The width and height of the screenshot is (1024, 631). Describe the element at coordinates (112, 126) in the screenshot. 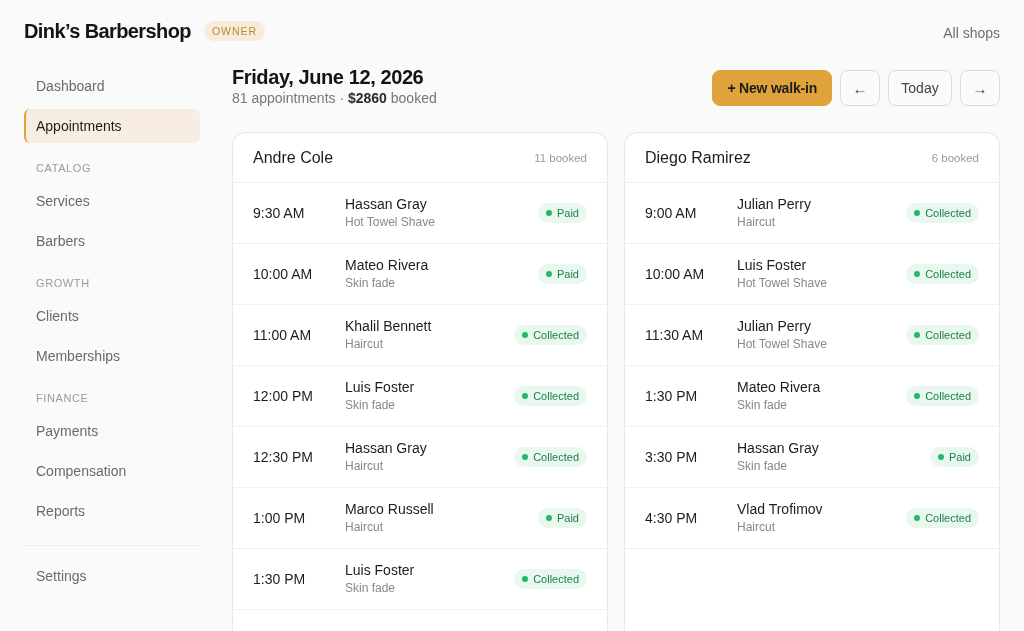

I see `nav-item: Appointments` at that location.